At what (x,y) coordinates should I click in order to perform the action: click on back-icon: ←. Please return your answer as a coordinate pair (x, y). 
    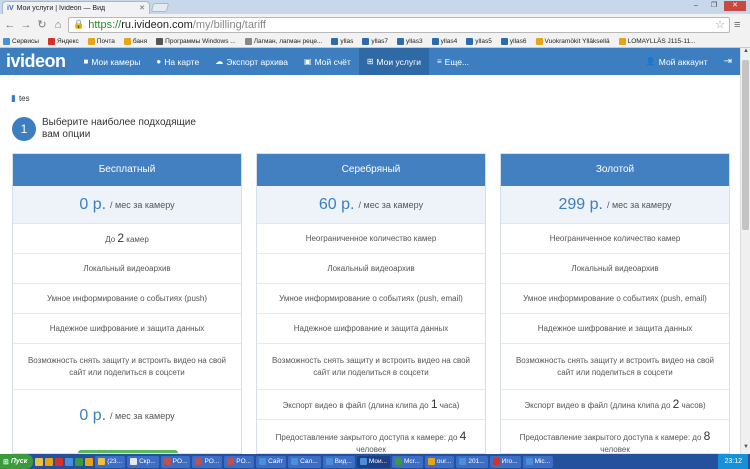
    Looking at the image, I should click on (10, 25).